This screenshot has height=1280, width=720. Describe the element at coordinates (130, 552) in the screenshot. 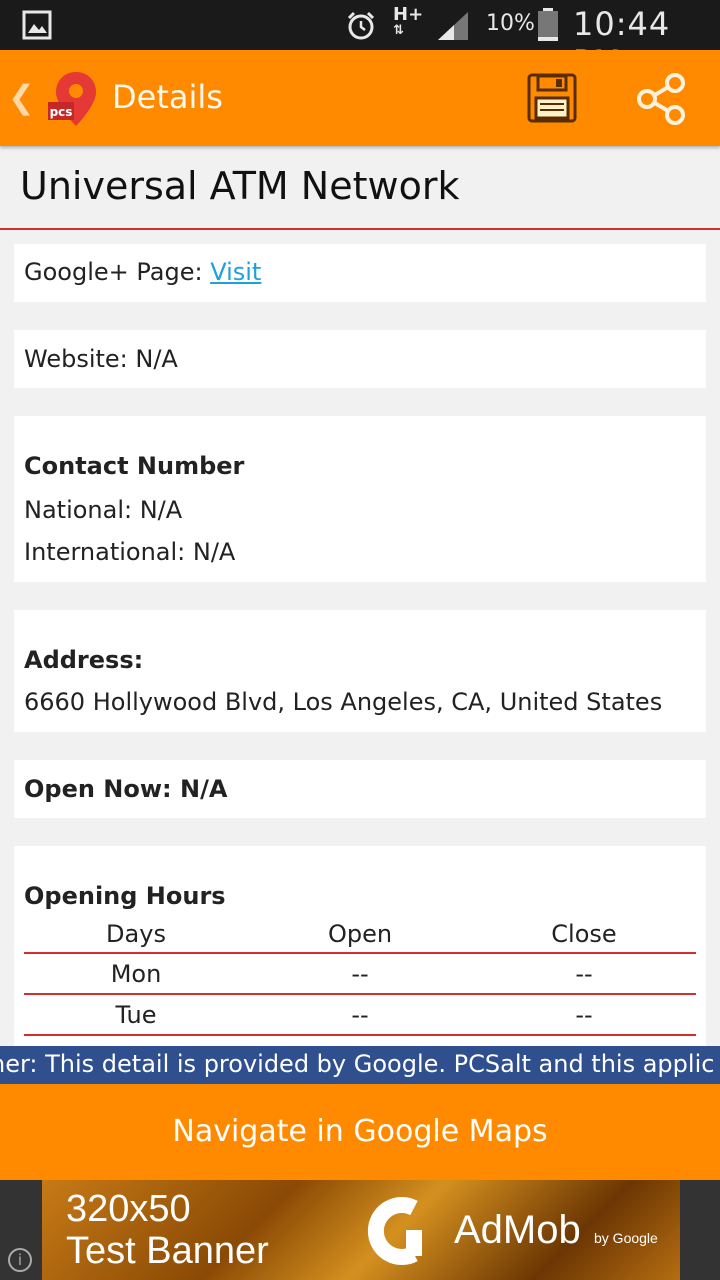

I see `international-number: International: N/A` at that location.